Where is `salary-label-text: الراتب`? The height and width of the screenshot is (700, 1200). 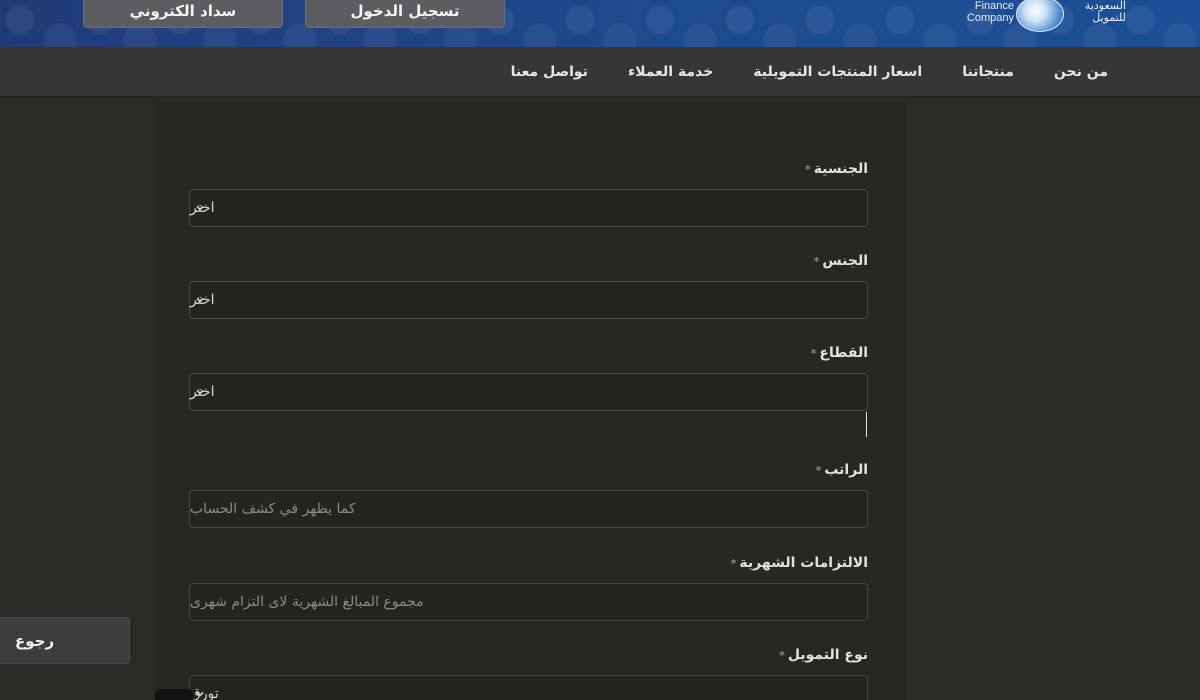 salary-label-text: الراتب is located at coordinates (846, 470).